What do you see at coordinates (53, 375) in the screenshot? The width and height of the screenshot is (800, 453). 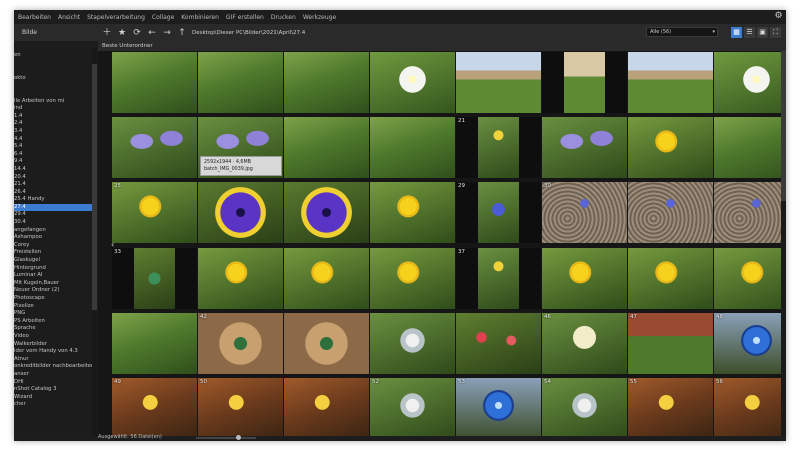 I see `folder-item: anser` at bounding box center [53, 375].